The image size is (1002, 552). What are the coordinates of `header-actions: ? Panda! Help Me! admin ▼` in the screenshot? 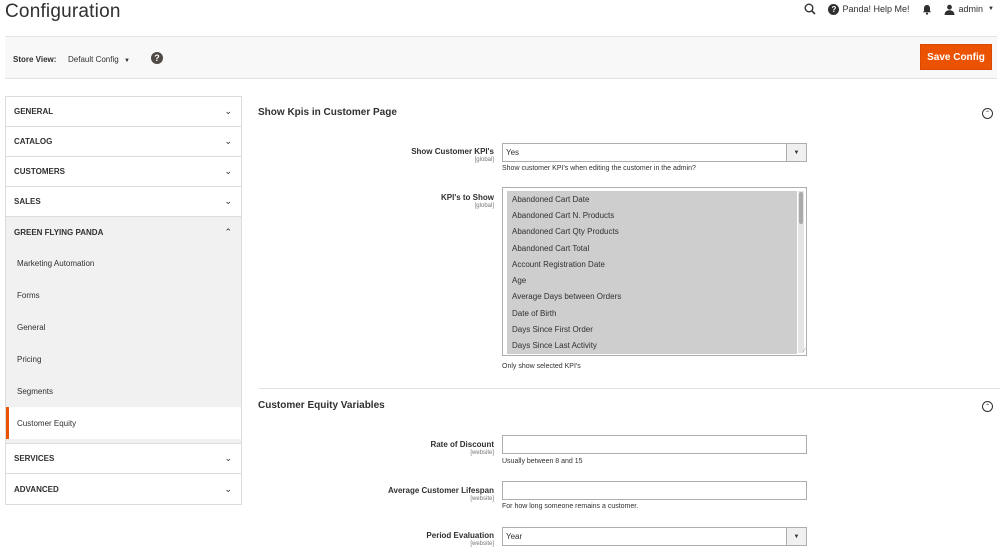 It's located at (893, 9).